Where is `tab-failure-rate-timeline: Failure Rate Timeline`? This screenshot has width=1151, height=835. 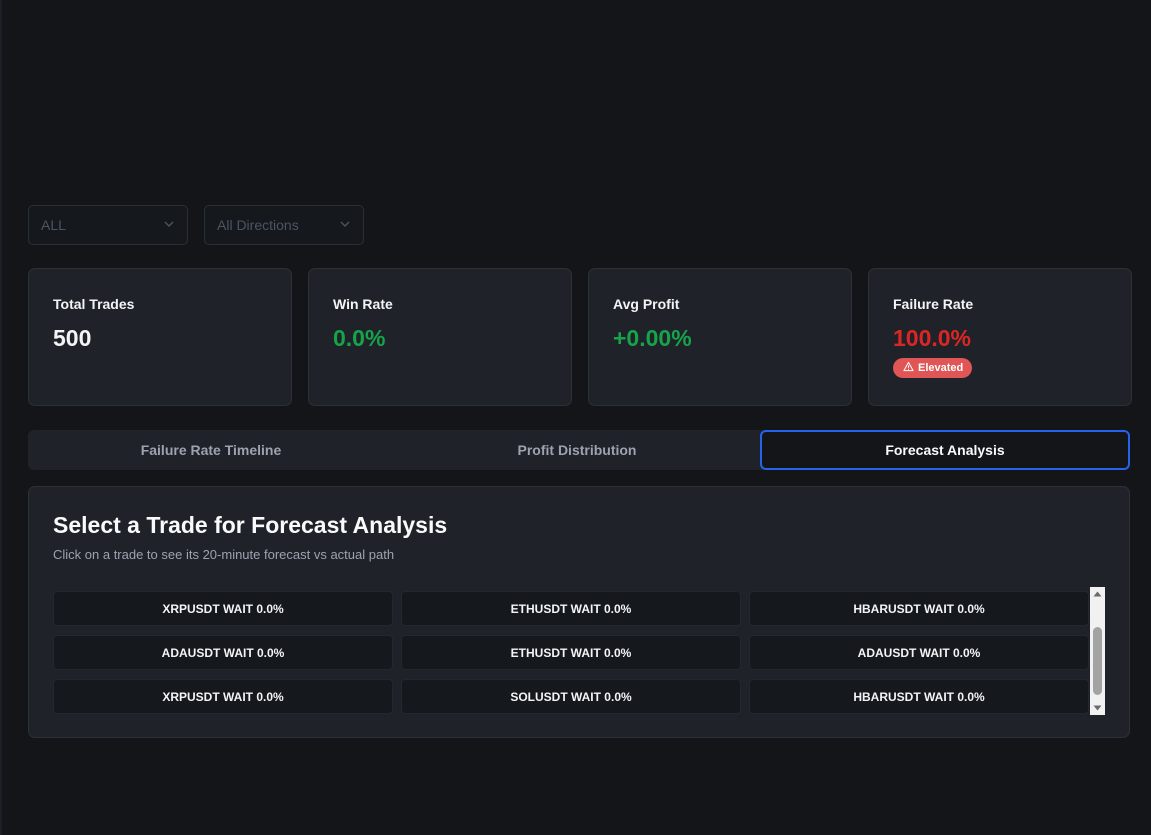
tab-failure-rate-timeline: Failure Rate Timeline is located at coordinates (211, 450).